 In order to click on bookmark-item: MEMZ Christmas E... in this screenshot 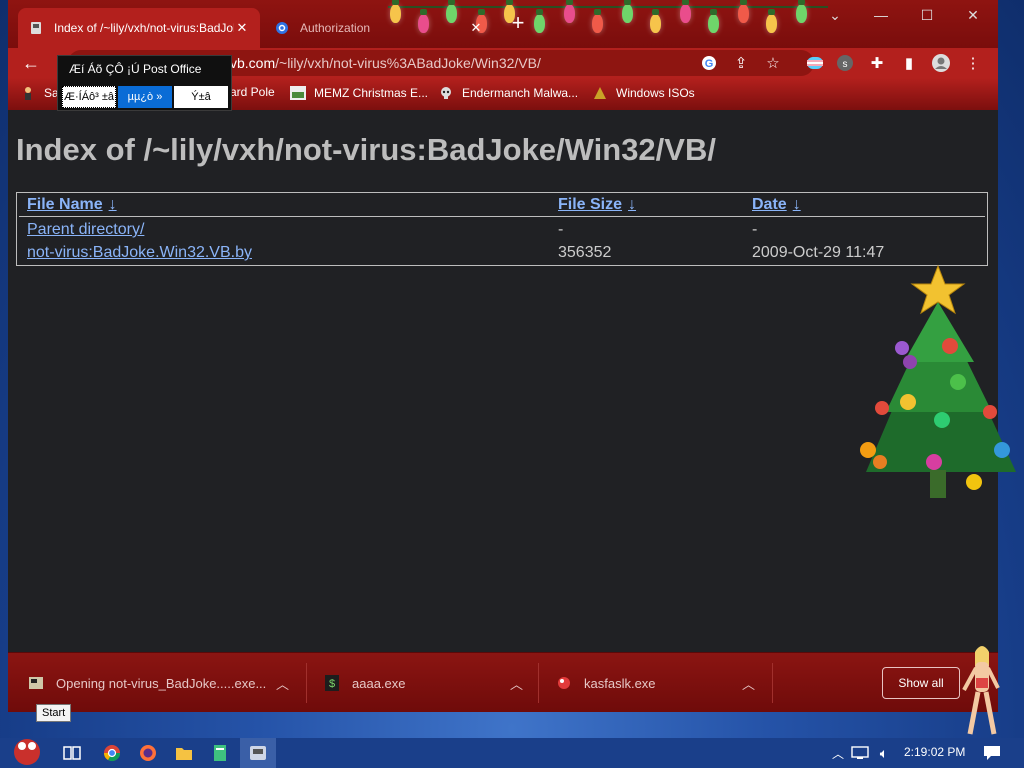, I will do `click(359, 93)`.